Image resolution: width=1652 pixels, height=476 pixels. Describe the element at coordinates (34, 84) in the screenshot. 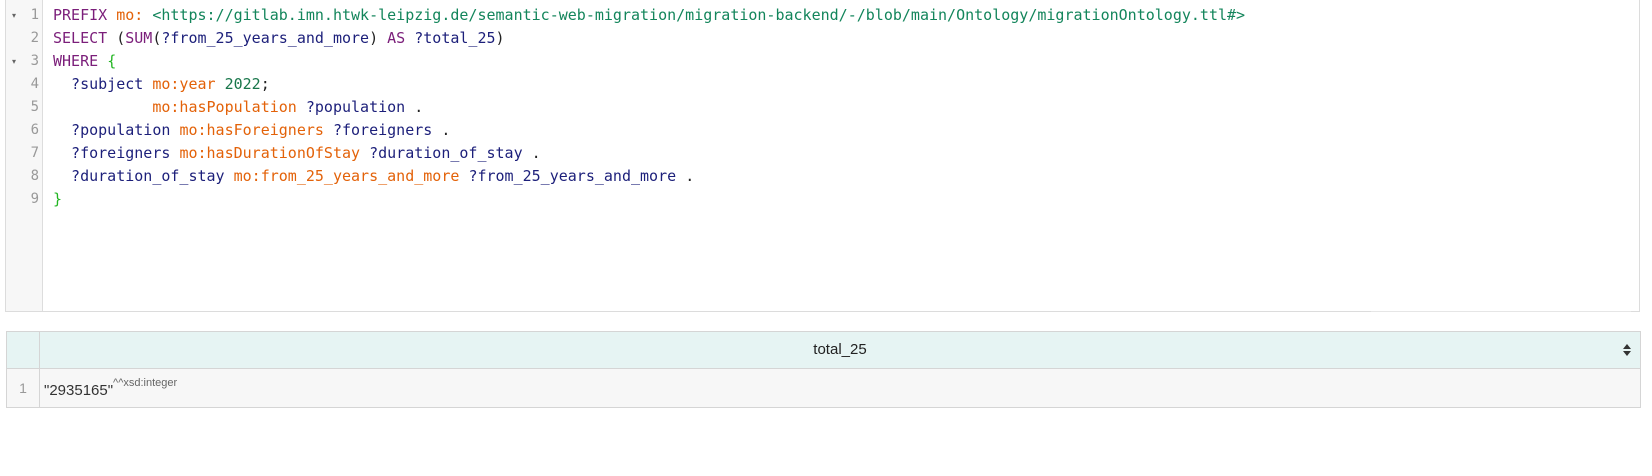

I see `line-number: 4` at that location.